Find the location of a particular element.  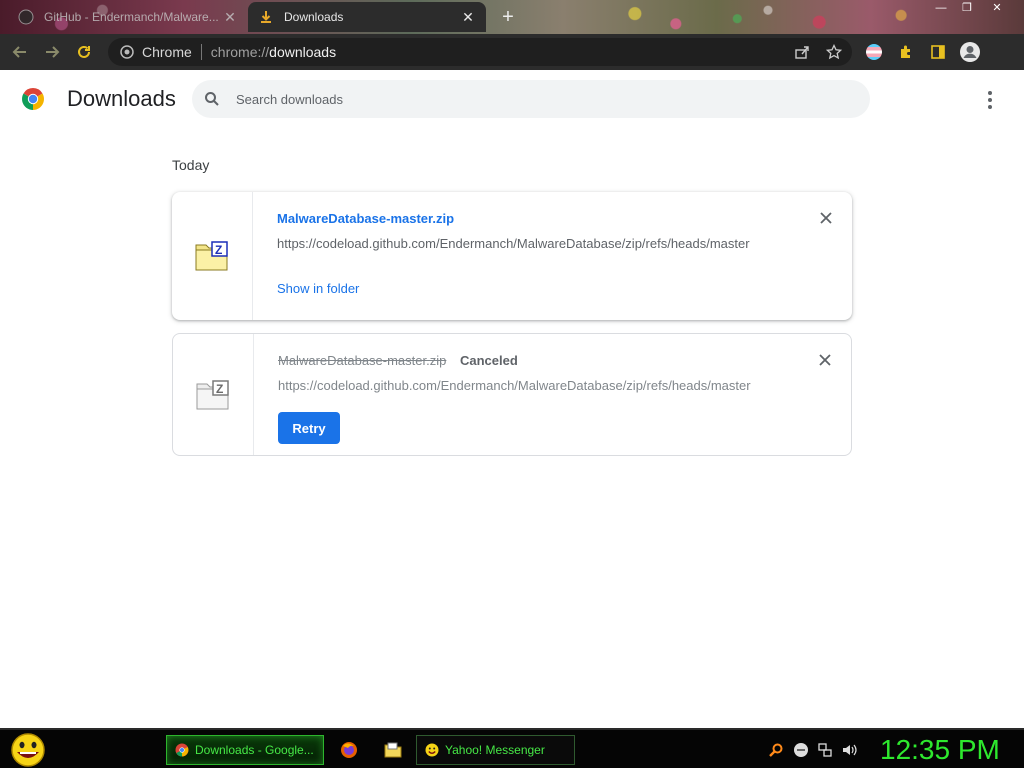

file-name-link: MalwareDatabase-master.zip is located at coordinates (365, 218).